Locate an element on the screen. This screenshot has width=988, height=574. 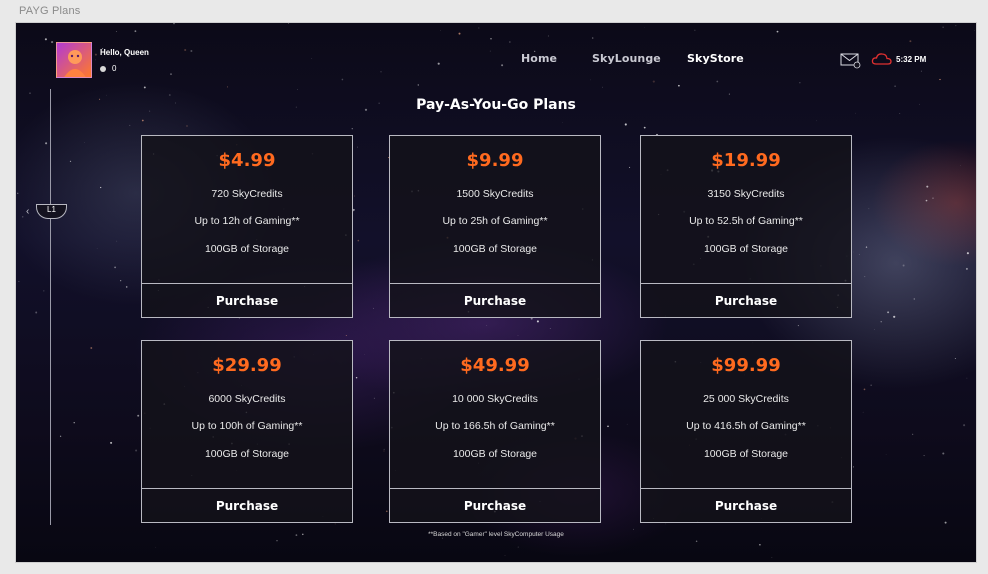
plan-gaming: Up to 52.5h of Gaming** is located at coordinates (746, 221).